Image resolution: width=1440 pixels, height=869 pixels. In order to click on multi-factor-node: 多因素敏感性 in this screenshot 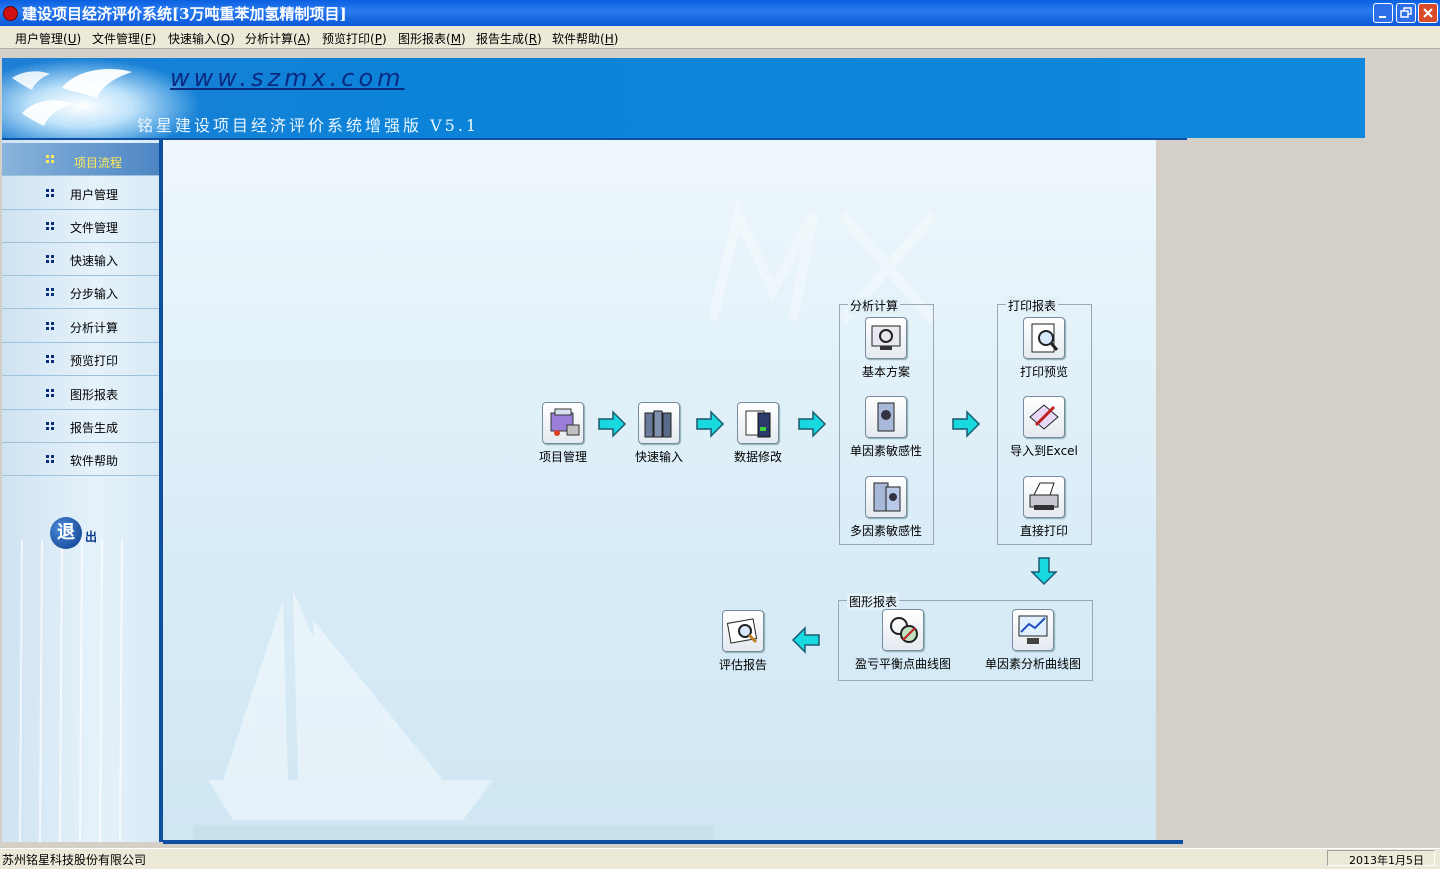, I will do `click(886, 507)`.